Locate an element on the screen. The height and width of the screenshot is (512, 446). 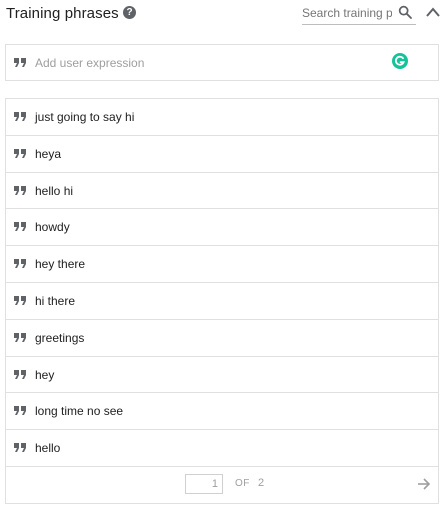
phrase-text: hey is located at coordinates (44, 375).